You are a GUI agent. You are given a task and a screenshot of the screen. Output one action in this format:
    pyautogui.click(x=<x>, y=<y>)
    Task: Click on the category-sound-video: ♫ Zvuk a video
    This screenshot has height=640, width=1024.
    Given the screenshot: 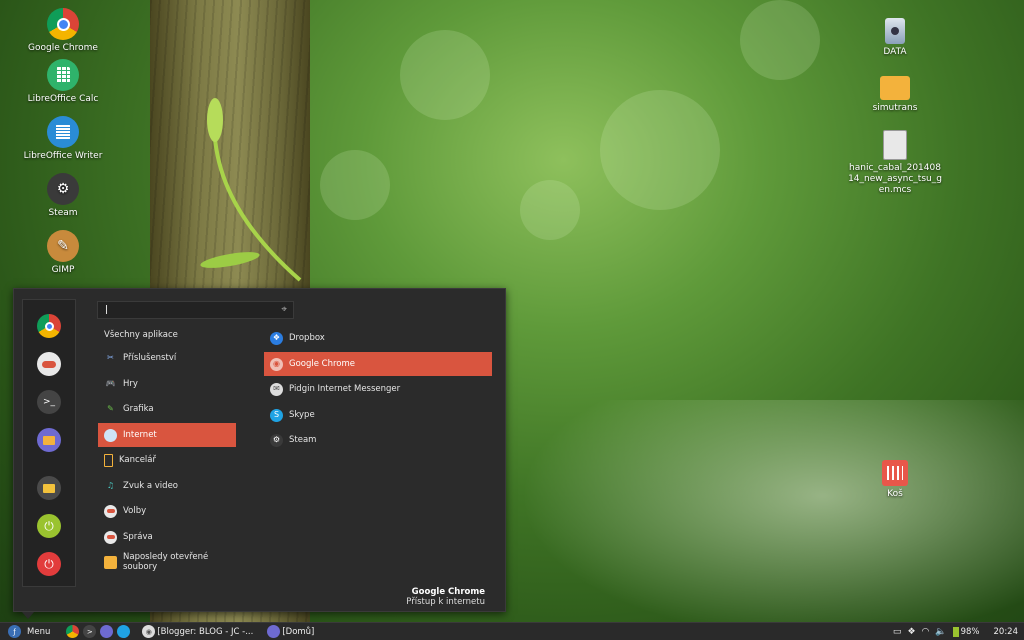 What is the action you would take?
    pyautogui.click(x=167, y=486)
    